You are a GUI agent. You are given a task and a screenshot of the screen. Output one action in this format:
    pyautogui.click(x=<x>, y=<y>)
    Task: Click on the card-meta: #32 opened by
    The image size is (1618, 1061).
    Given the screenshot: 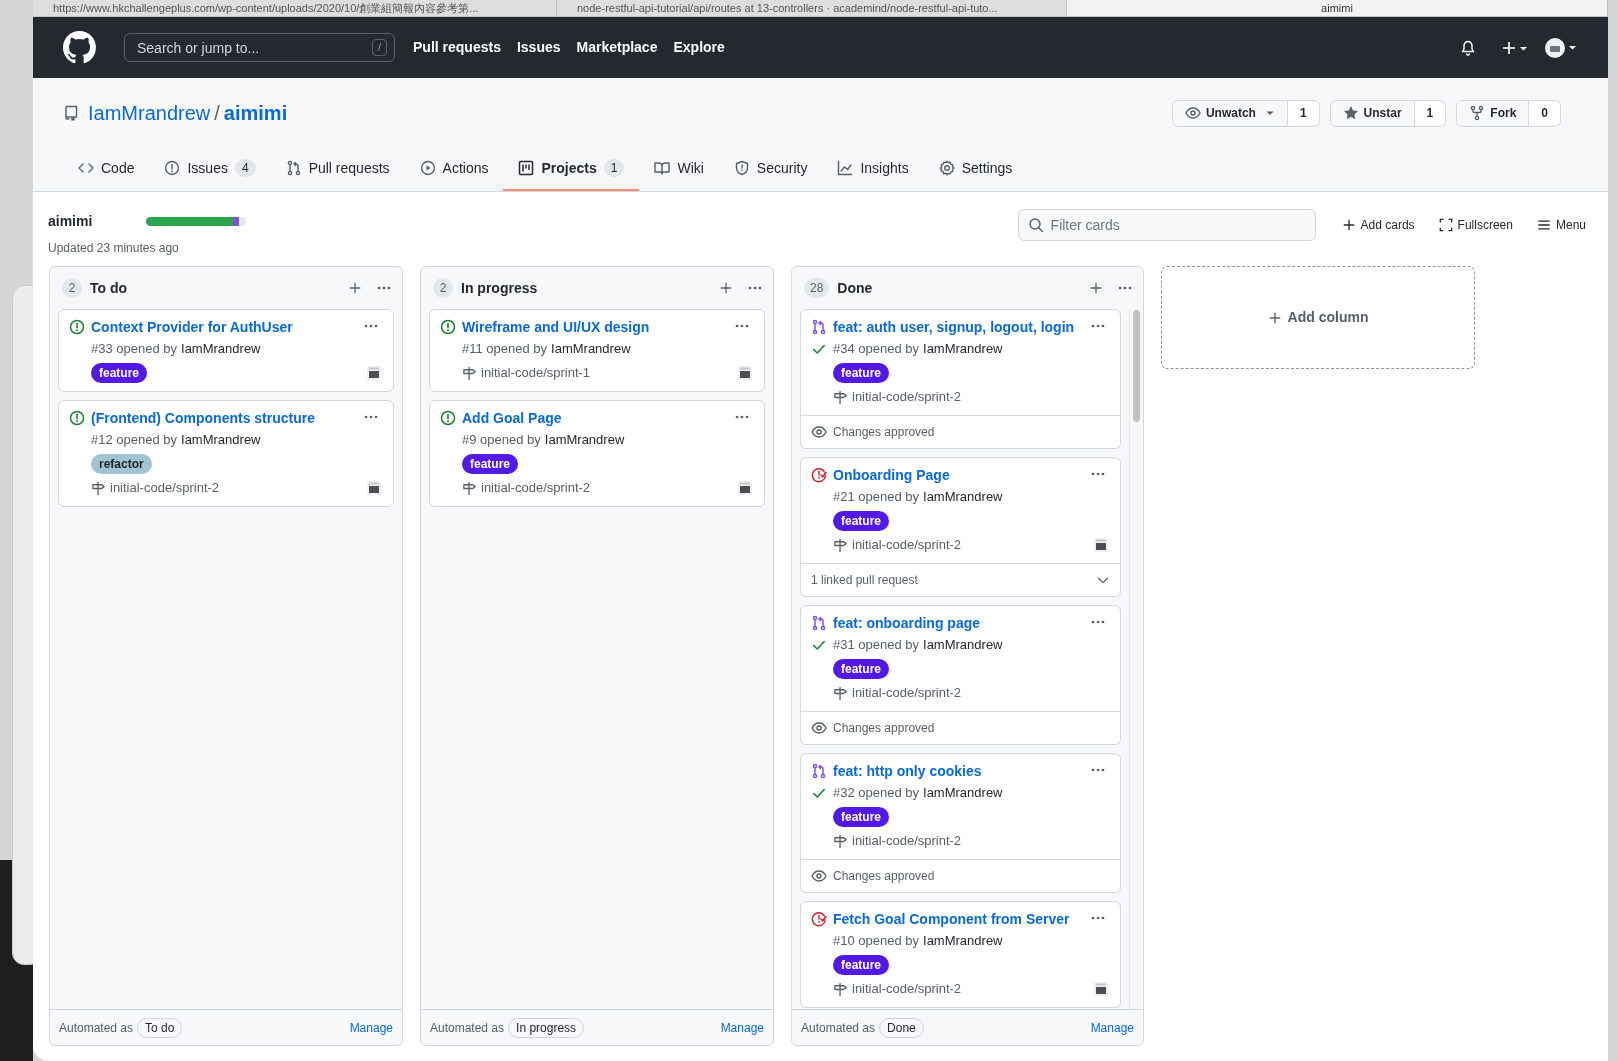 What is the action you would take?
    pyautogui.click(x=876, y=793)
    